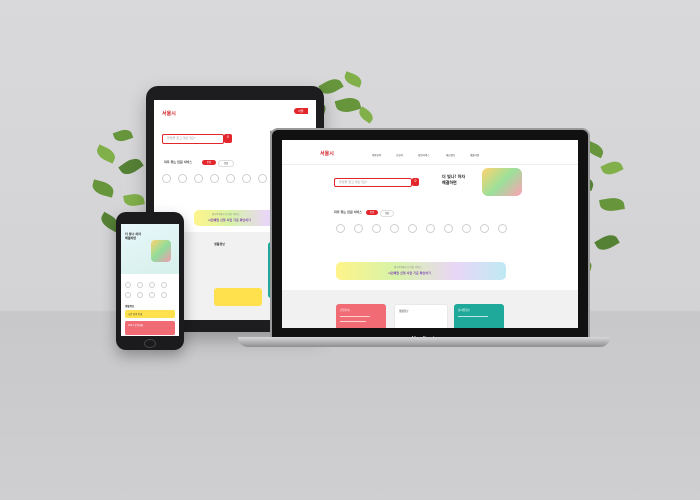 This screenshot has width=700, height=500. What do you see at coordinates (226, 163) in the screenshot?
I see `tablet-tab-2: 생활` at bounding box center [226, 163].